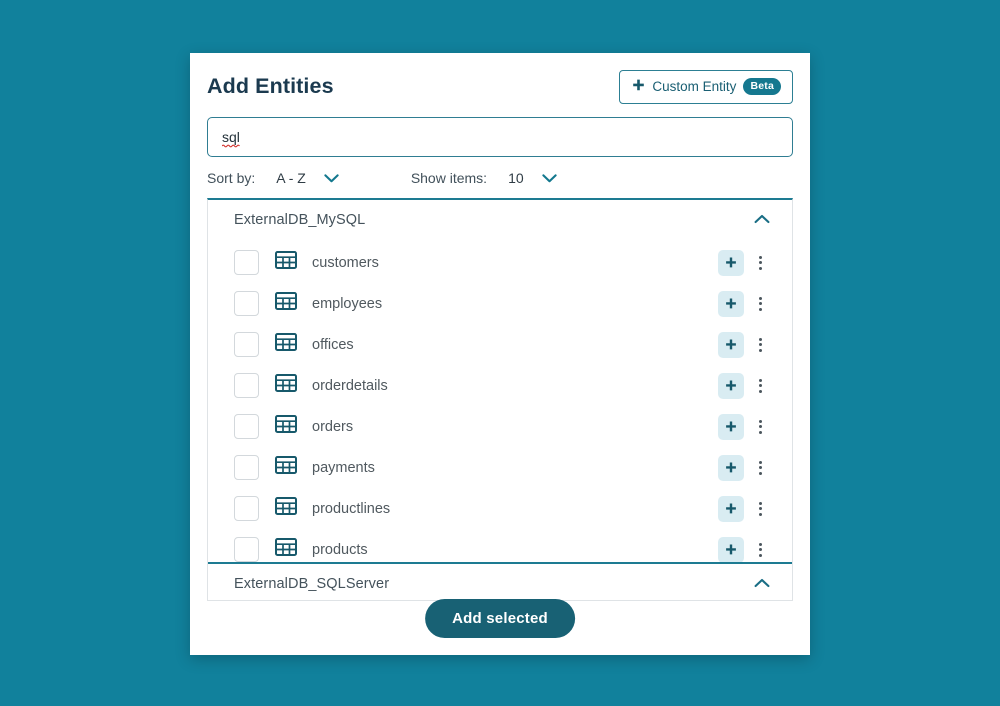 The image size is (1000, 706). Describe the element at coordinates (270, 85) in the screenshot. I see `page-title: Add Entities` at that location.